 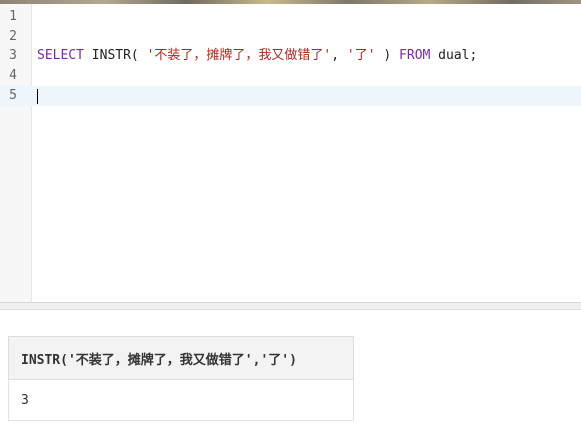 I want to click on table-cell: 3, so click(x=181, y=400).